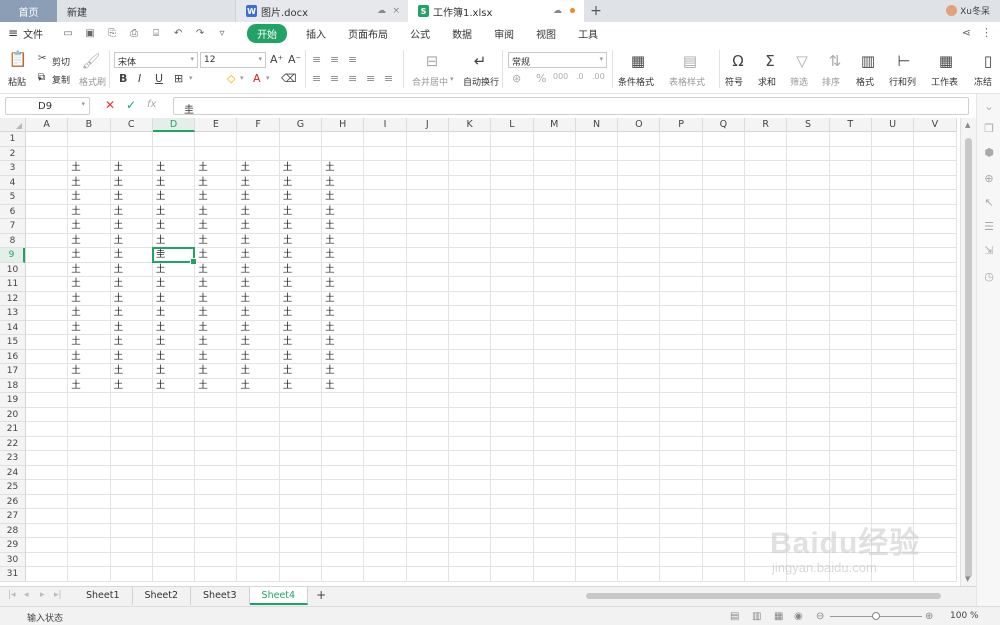 The image size is (1000, 625). What do you see at coordinates (89, 240) in the screenshot?
I see `cell-b8: 土` at bounding box center [89, 240].